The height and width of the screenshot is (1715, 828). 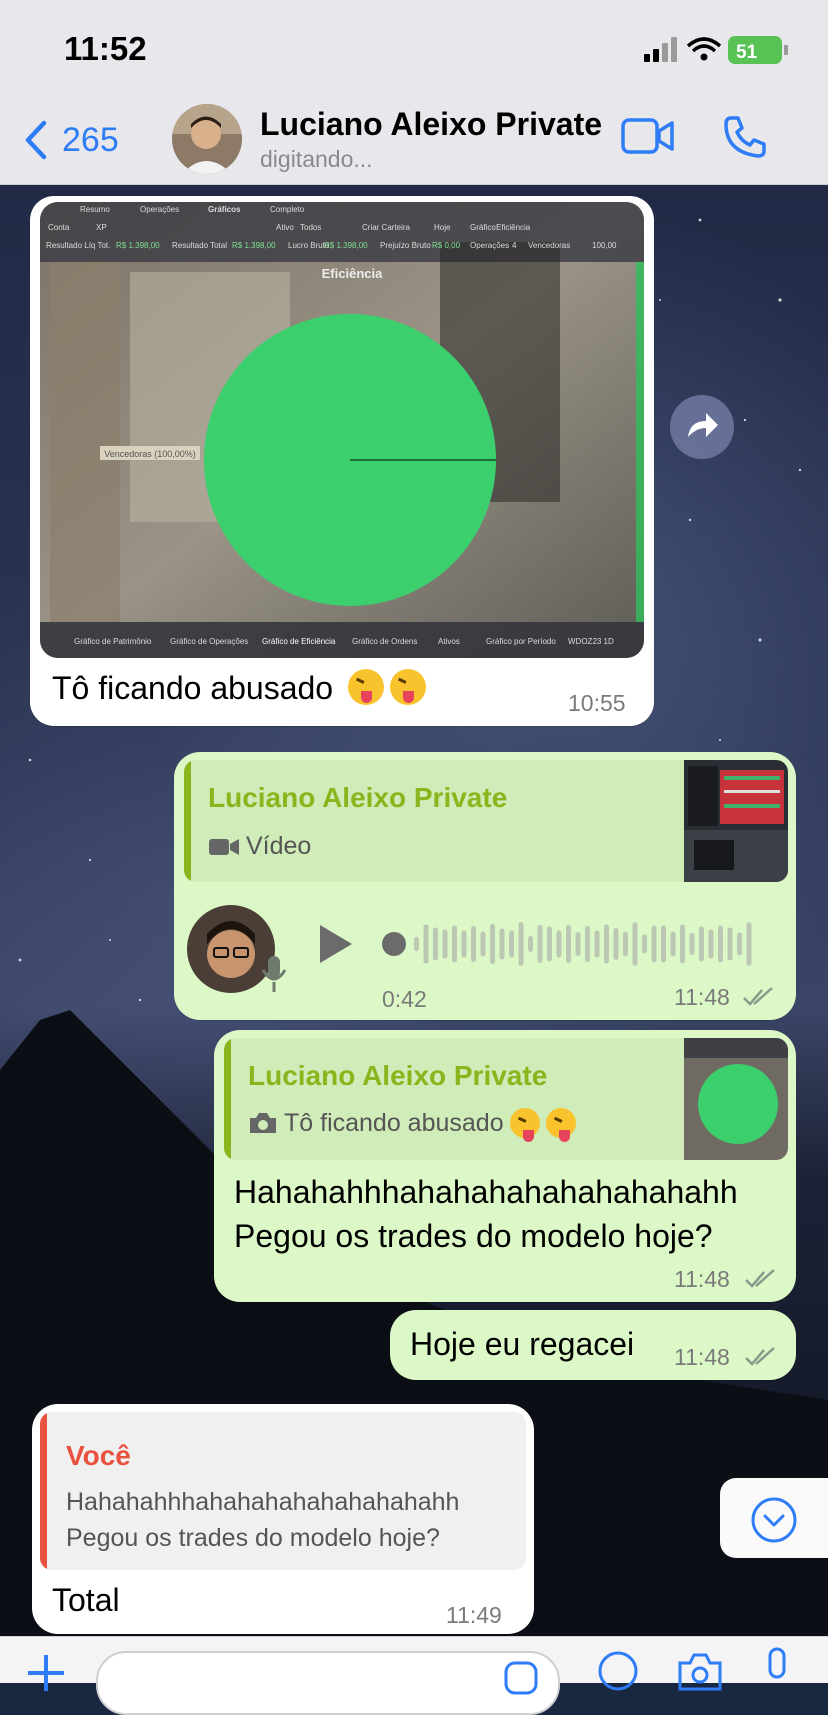 What do you see at coordinates (95, 209) in the screenshot?
I see `svg-text: Resumo` at bounding box center [95, 209].